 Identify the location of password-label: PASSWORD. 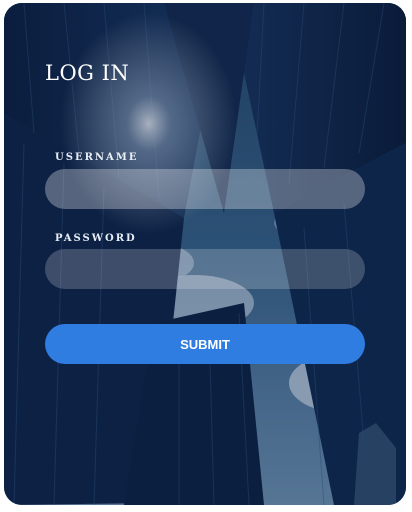
(96, 238).